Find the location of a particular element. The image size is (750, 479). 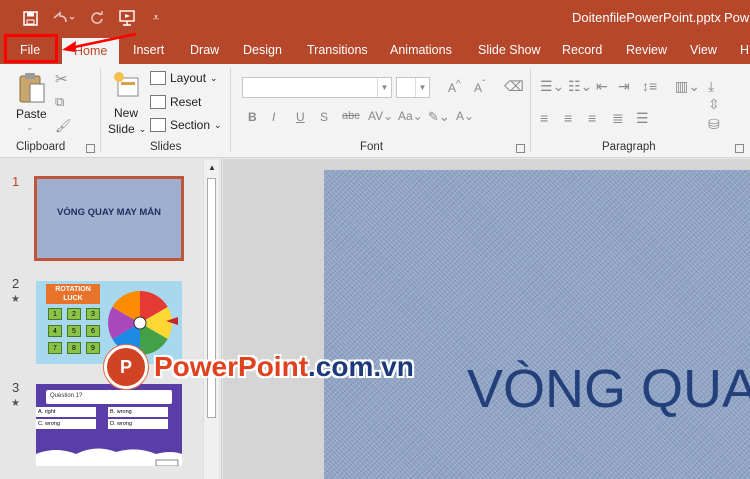

watermark-brand: PowerPoint is located at coordinates (231, 366).